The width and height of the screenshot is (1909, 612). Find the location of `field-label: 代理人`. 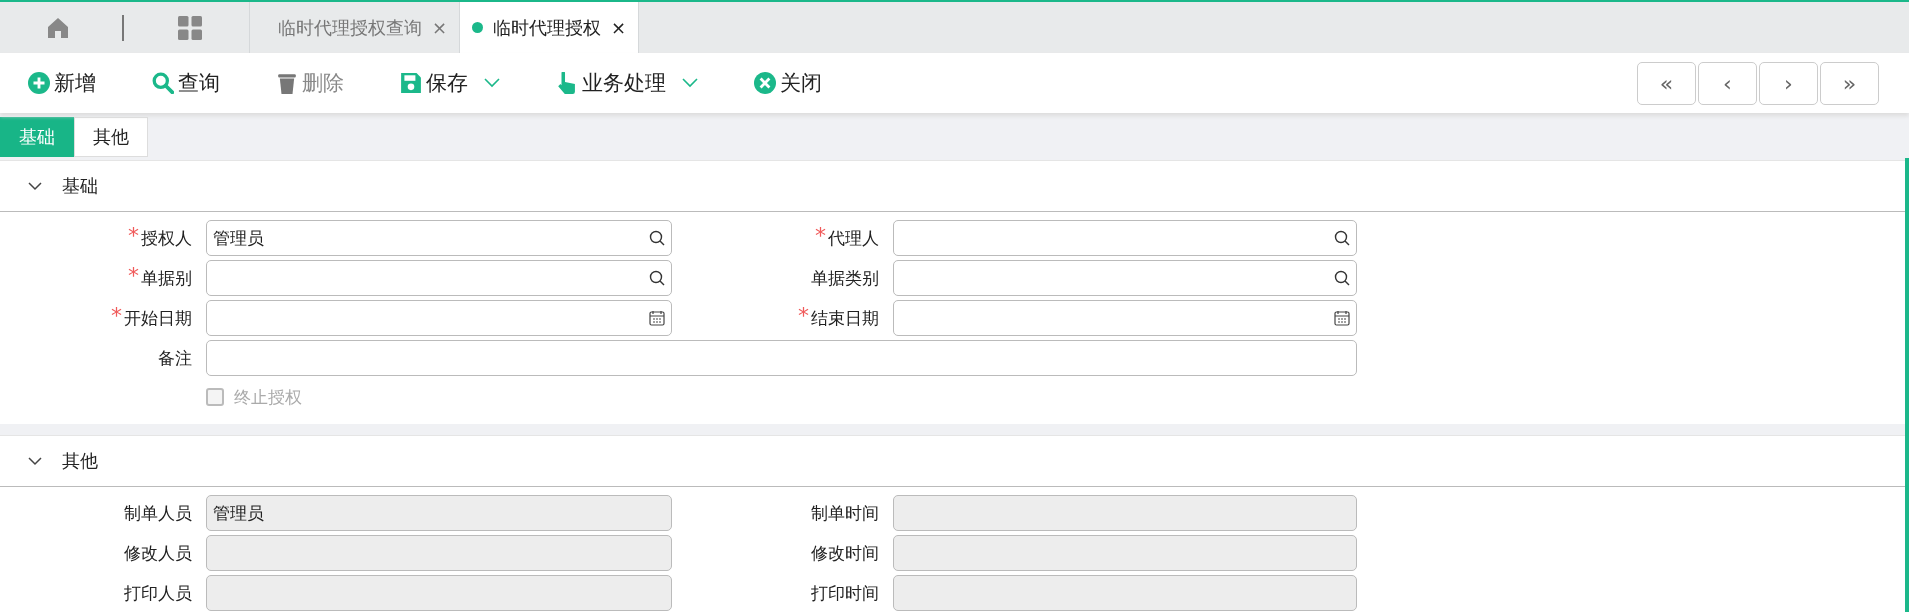

field-label: 代理人 is located at coordinates (853, 238).